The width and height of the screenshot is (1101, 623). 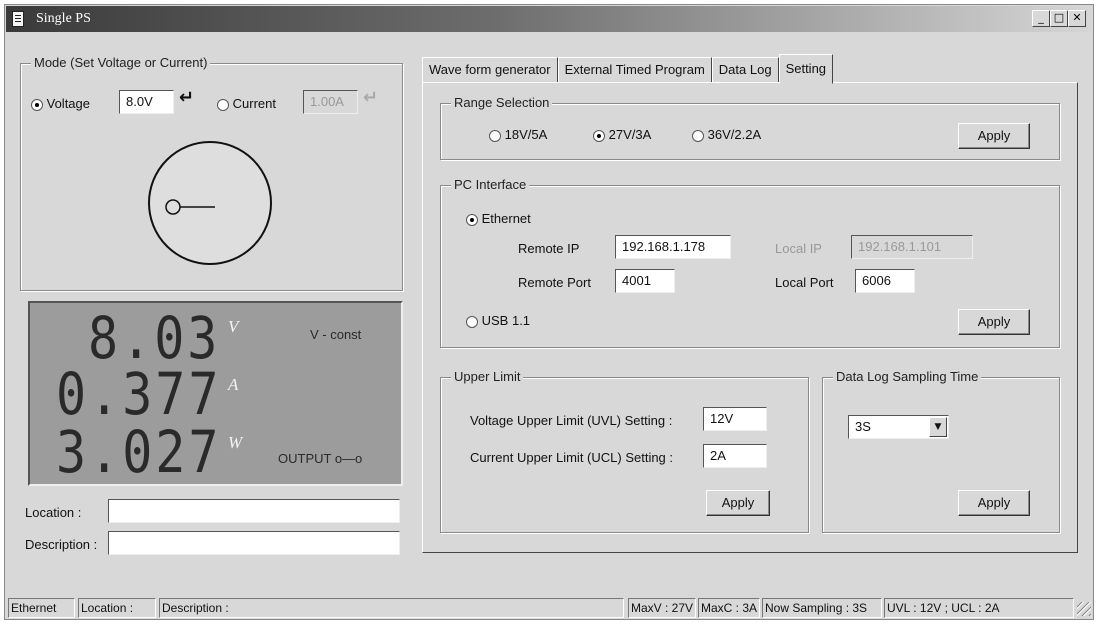 I want to click on minimize-icon: _, so click(x=1041, y=18).